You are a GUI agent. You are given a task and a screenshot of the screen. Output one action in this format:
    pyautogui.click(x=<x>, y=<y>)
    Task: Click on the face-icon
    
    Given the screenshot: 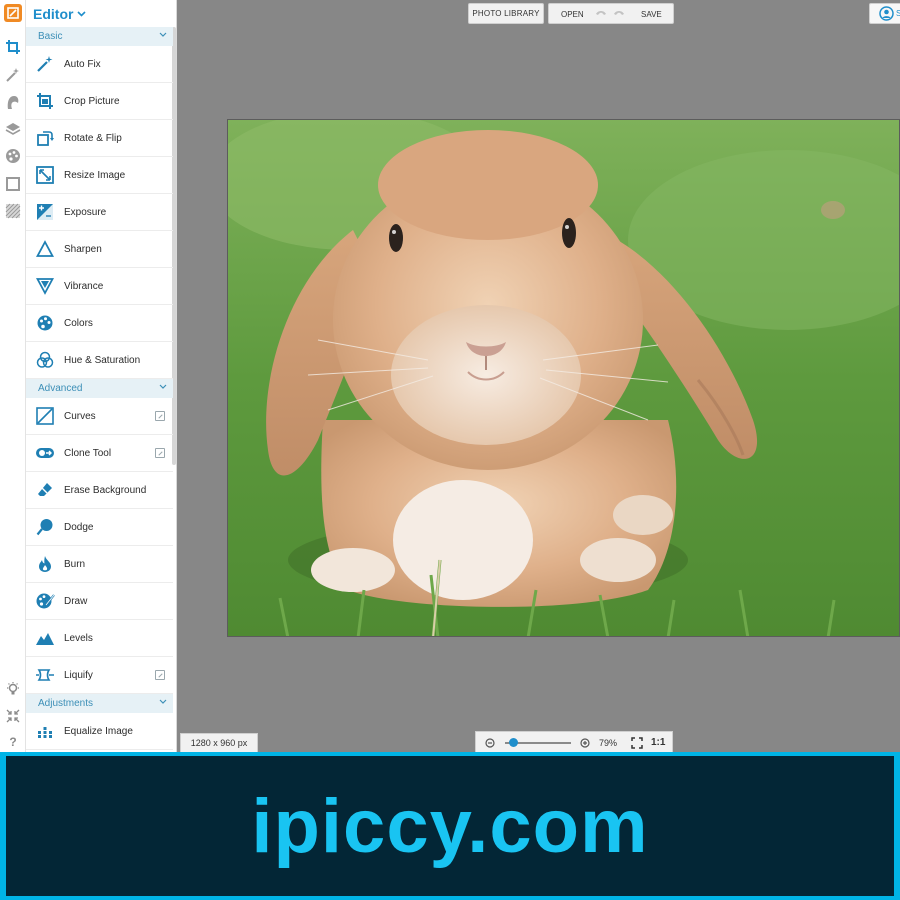 What is the action you would take?
    pyautogui.click(x=13, y=102)
    